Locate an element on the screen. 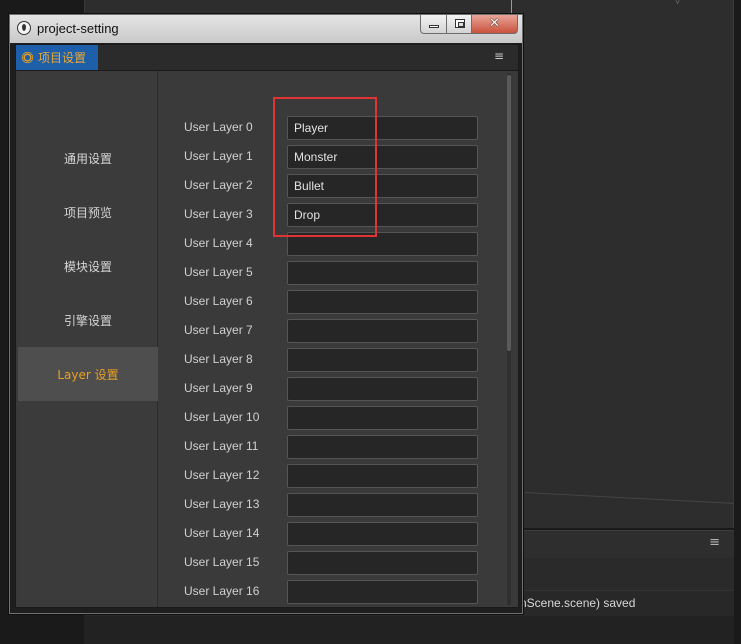 This screenshot has height=644, width=741. layer-label: User Layer 4 is located at coordinates (218, 243).